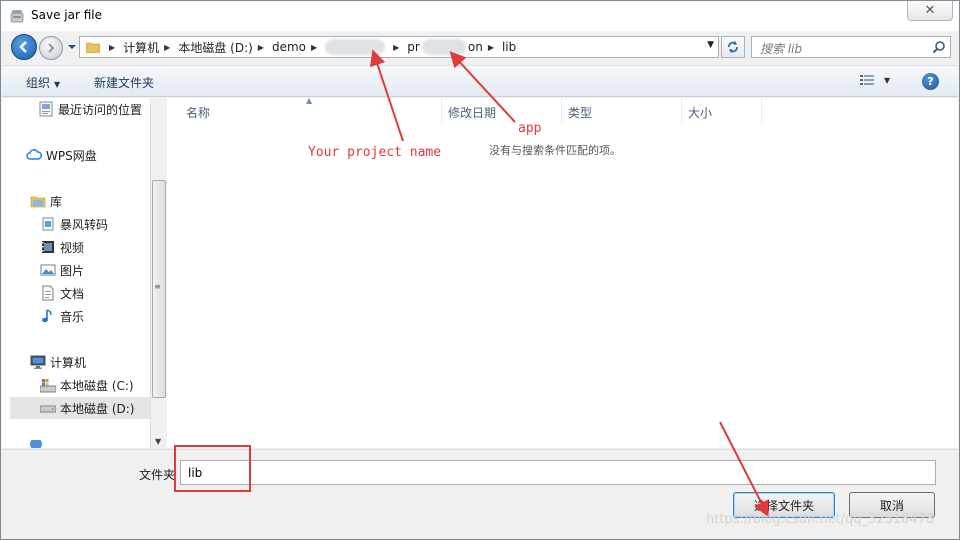 This screenshot has width=960, height=540. I want to click on command-toolbar: 组织 ▼ 新建文件夹 ▼ ?, so click(480, 81).